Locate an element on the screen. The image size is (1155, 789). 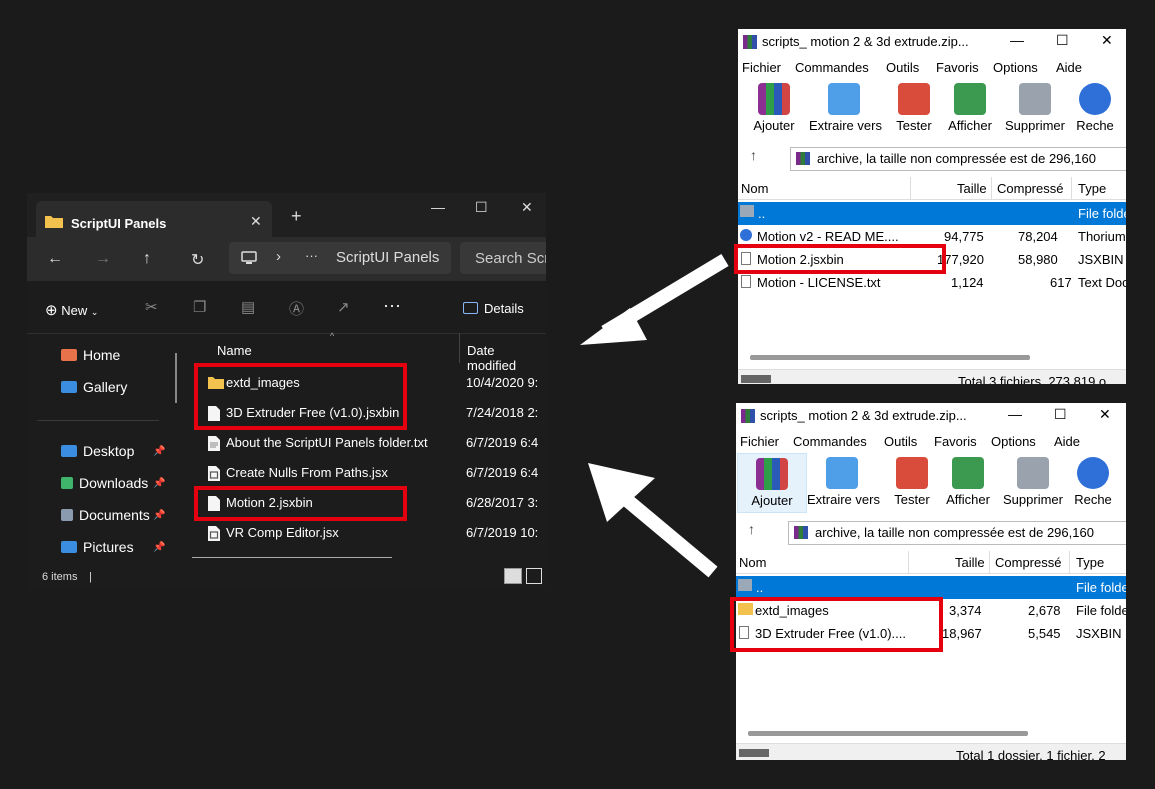
sidebar-scrollbar is located at coordinates (176, 378).